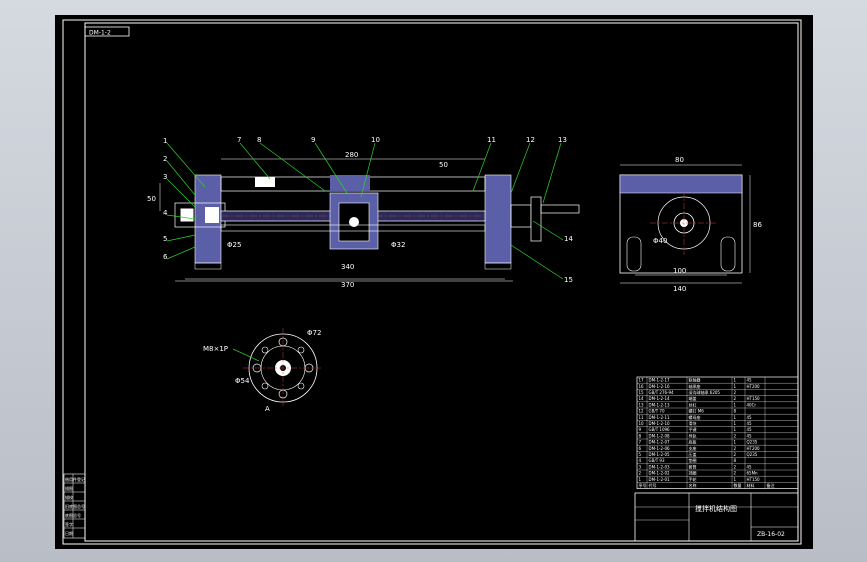 Image resolution: width=867 pixels, height=562 pixels. Describe the element at coordinates (239, 140) in the screenshot. I see `balloon-7: 7` at that location.